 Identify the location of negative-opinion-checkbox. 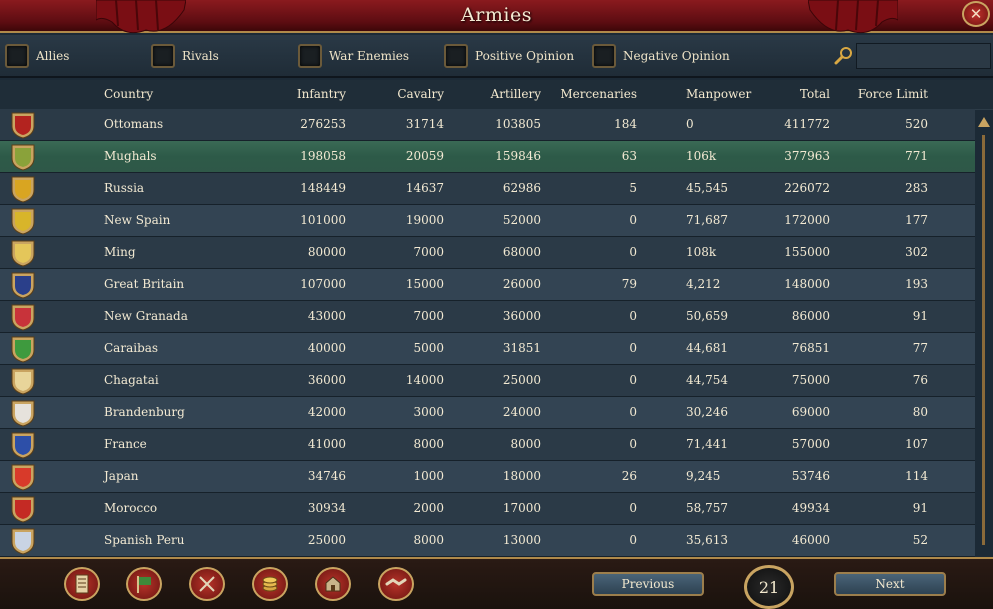
(604, 56).